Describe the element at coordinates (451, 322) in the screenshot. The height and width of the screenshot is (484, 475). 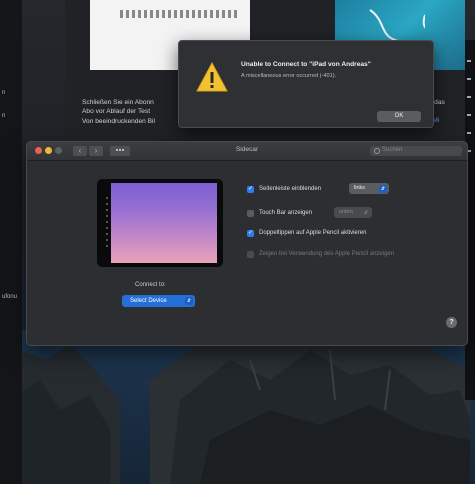
I see `help-button: ?` at that location.